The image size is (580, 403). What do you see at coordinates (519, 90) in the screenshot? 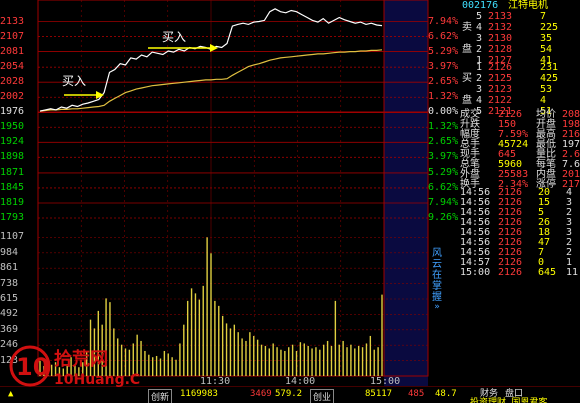
I see `bid-row: 3 2123 53` at bounding box center [519, 90].